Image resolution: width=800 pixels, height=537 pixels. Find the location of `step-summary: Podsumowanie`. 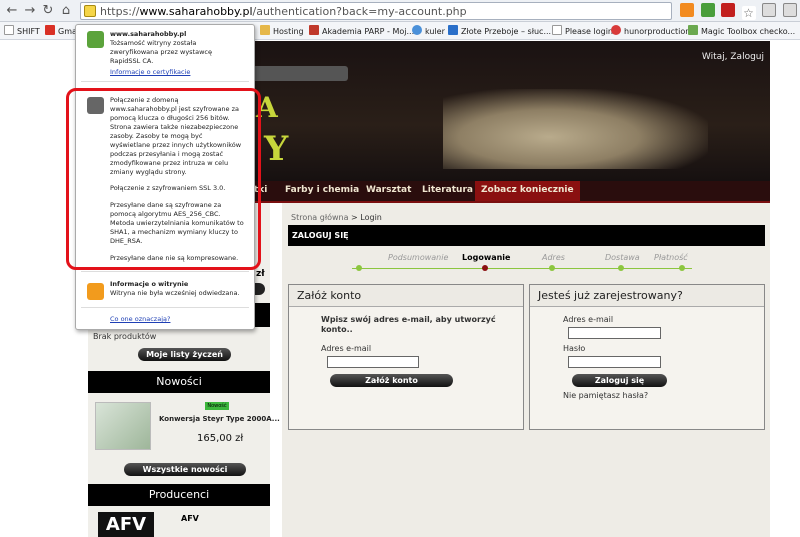

step-summary: Podsumowanie is located at coordinates (418, 257).